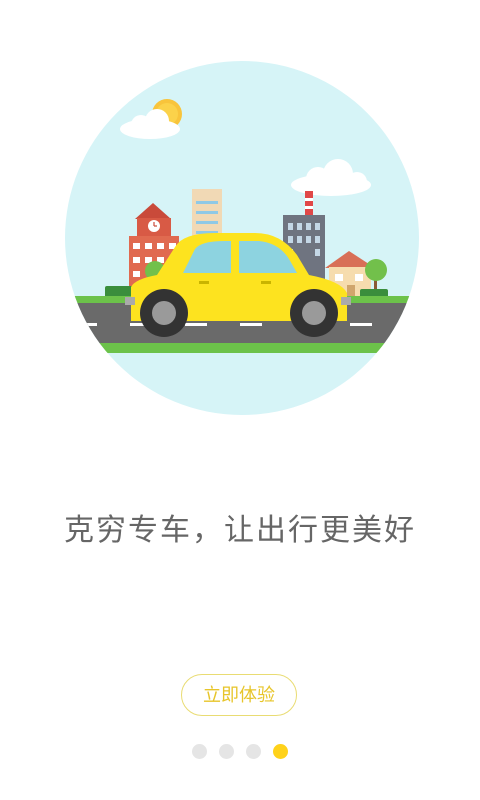 The image size is (480, 800). I want to click on page-indicator, so click(240, 752).